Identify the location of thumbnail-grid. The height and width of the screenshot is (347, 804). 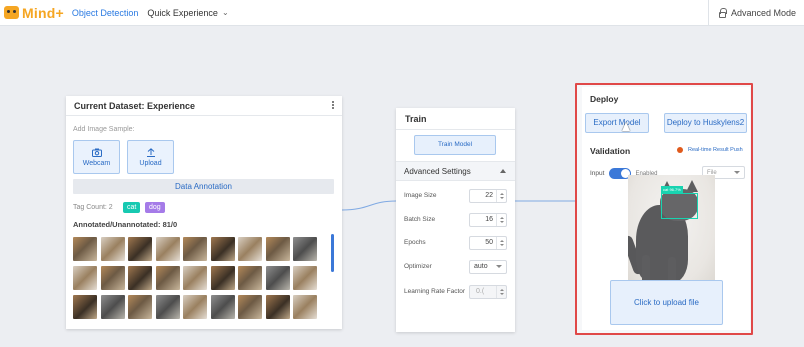
(198, 278).